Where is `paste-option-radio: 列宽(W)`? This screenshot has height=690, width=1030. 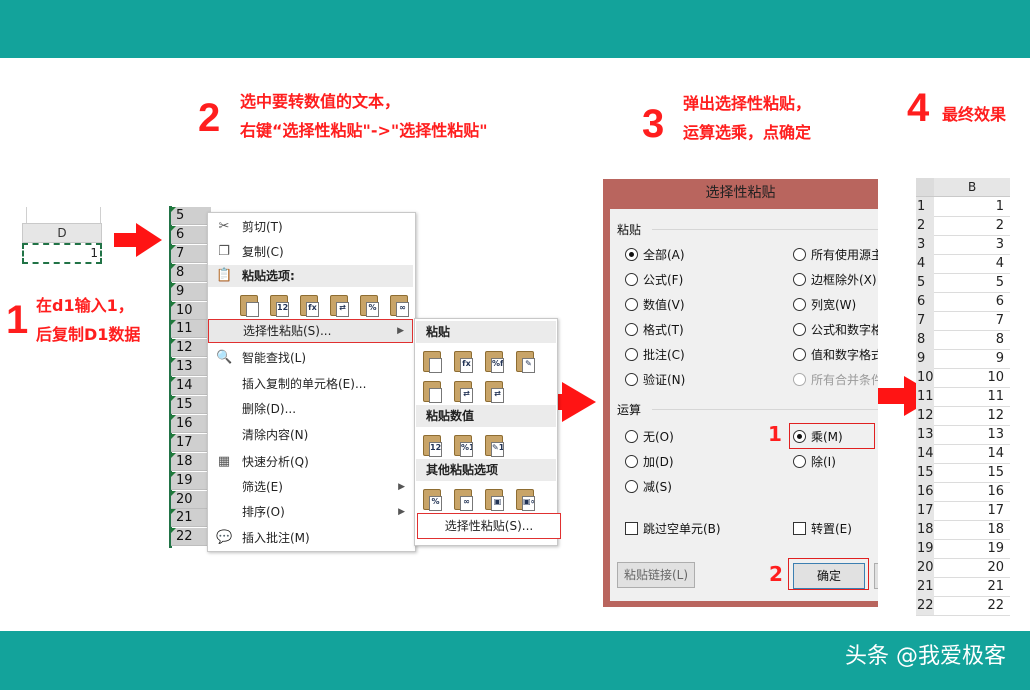
paste-option-radio: 列宽(W) is located at coordinates (824, 305).